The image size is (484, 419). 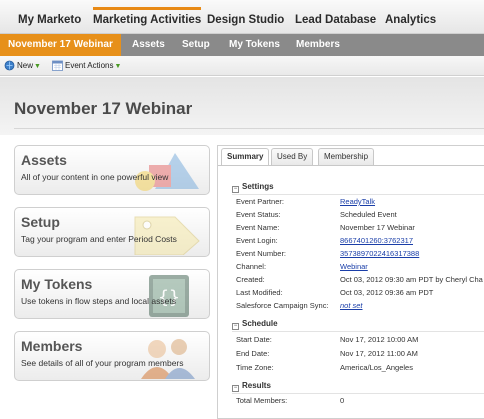 What do you see at coordinates (358, 401) in the screenshot?
I see `table-row: Total Members: 0` at bounding box center [358, 401].